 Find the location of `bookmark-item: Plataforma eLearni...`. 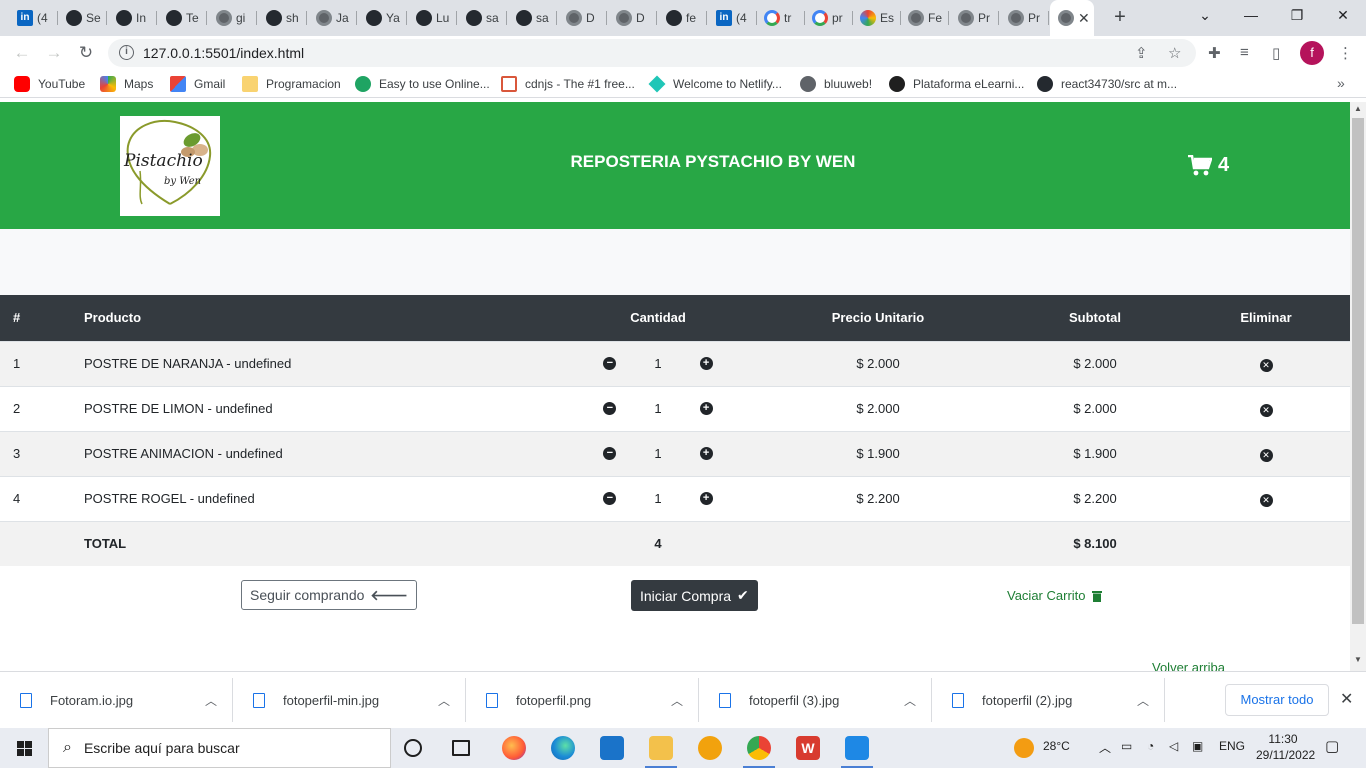

bookmark-item: Plataforma eLearni... is located at coordinates (956, 84).